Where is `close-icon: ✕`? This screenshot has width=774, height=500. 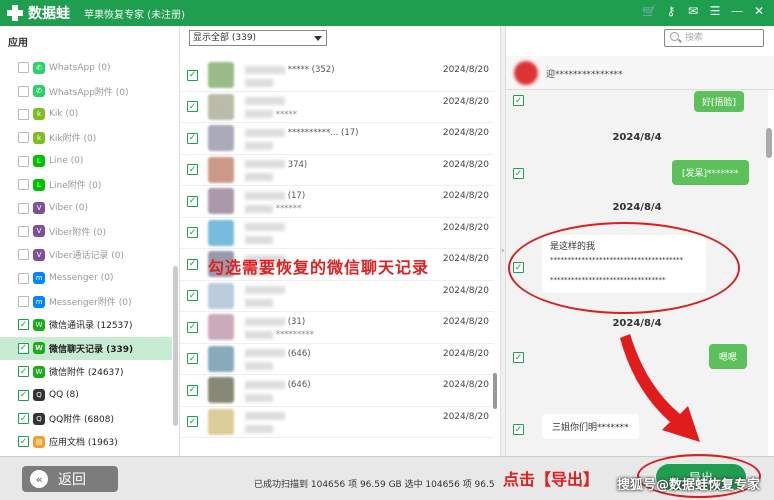
close-icon: ✕ is located at coordinates (759, 11).